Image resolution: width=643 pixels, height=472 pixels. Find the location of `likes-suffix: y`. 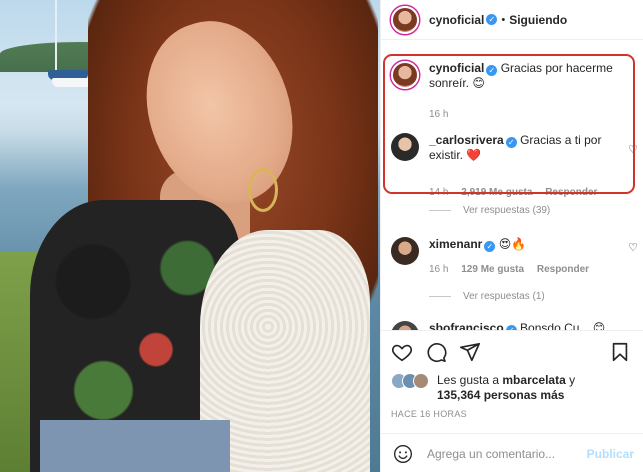

likes-suffix: y is located at coordinates (572, 380).